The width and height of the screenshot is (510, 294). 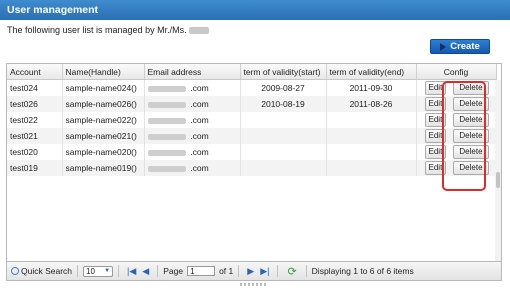 I want to click on create-button: Create, so click(x=460, y=46).